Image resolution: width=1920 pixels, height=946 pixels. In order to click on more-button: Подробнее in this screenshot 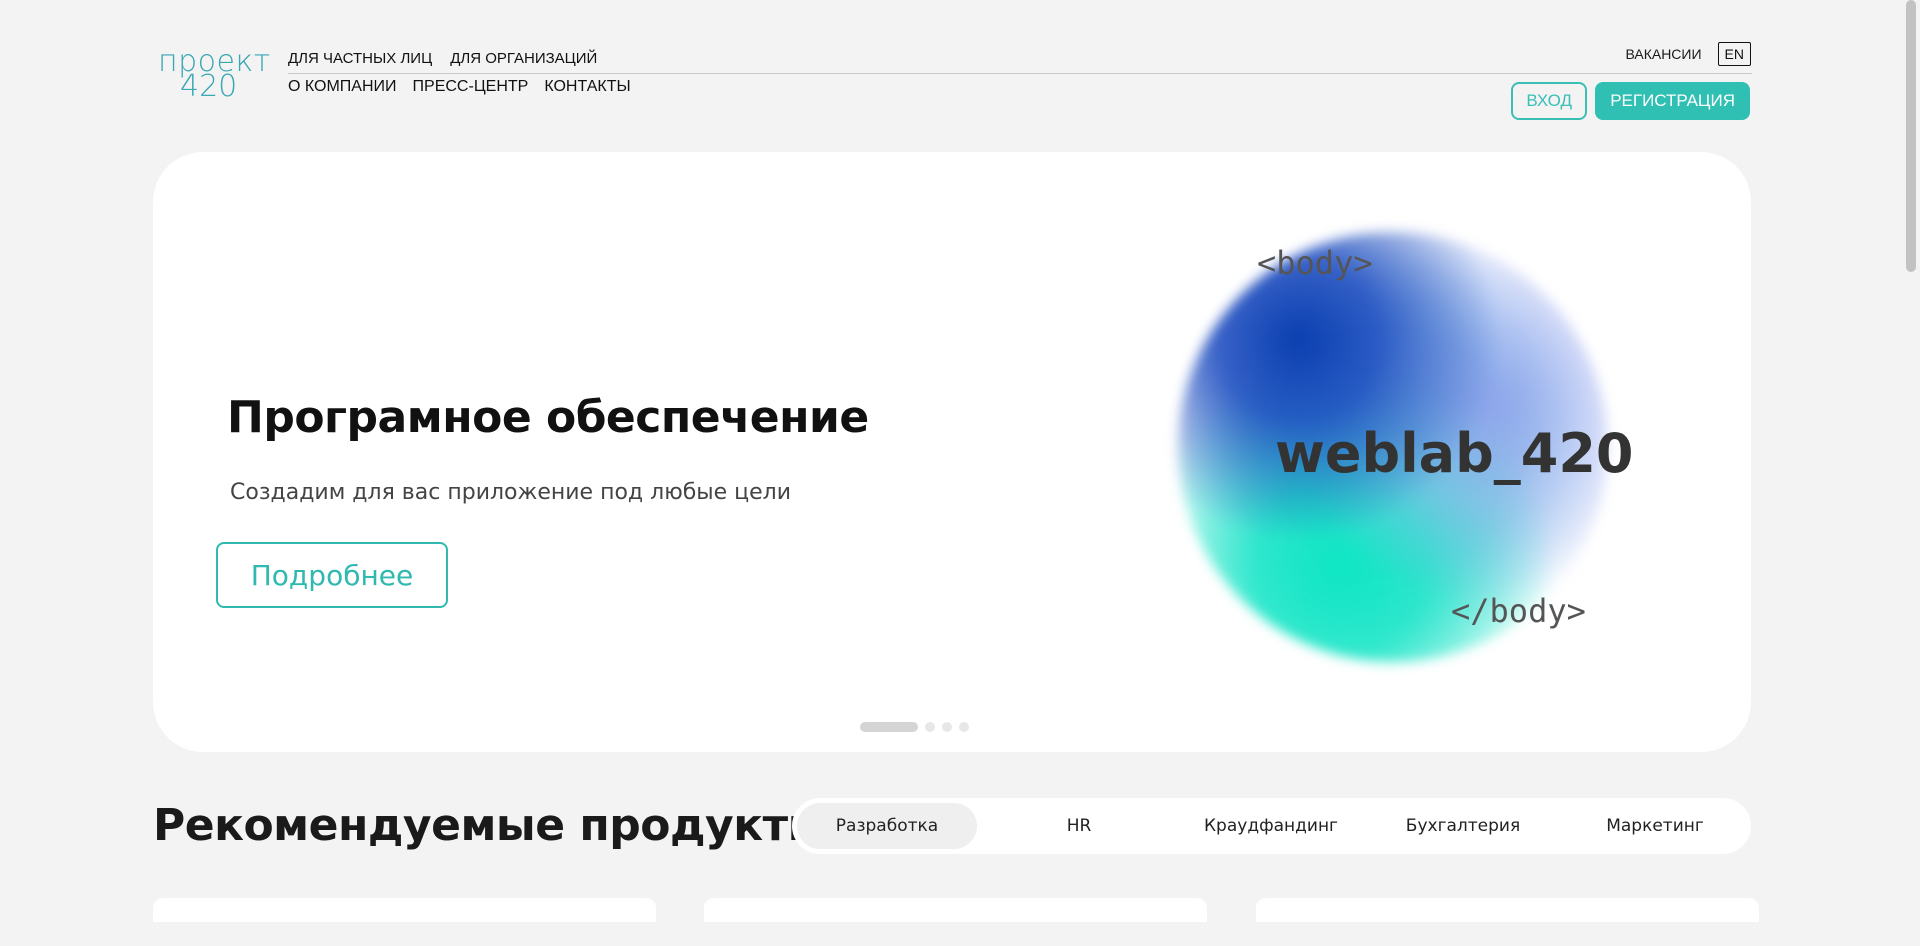, I will do `click(332, 575)`.